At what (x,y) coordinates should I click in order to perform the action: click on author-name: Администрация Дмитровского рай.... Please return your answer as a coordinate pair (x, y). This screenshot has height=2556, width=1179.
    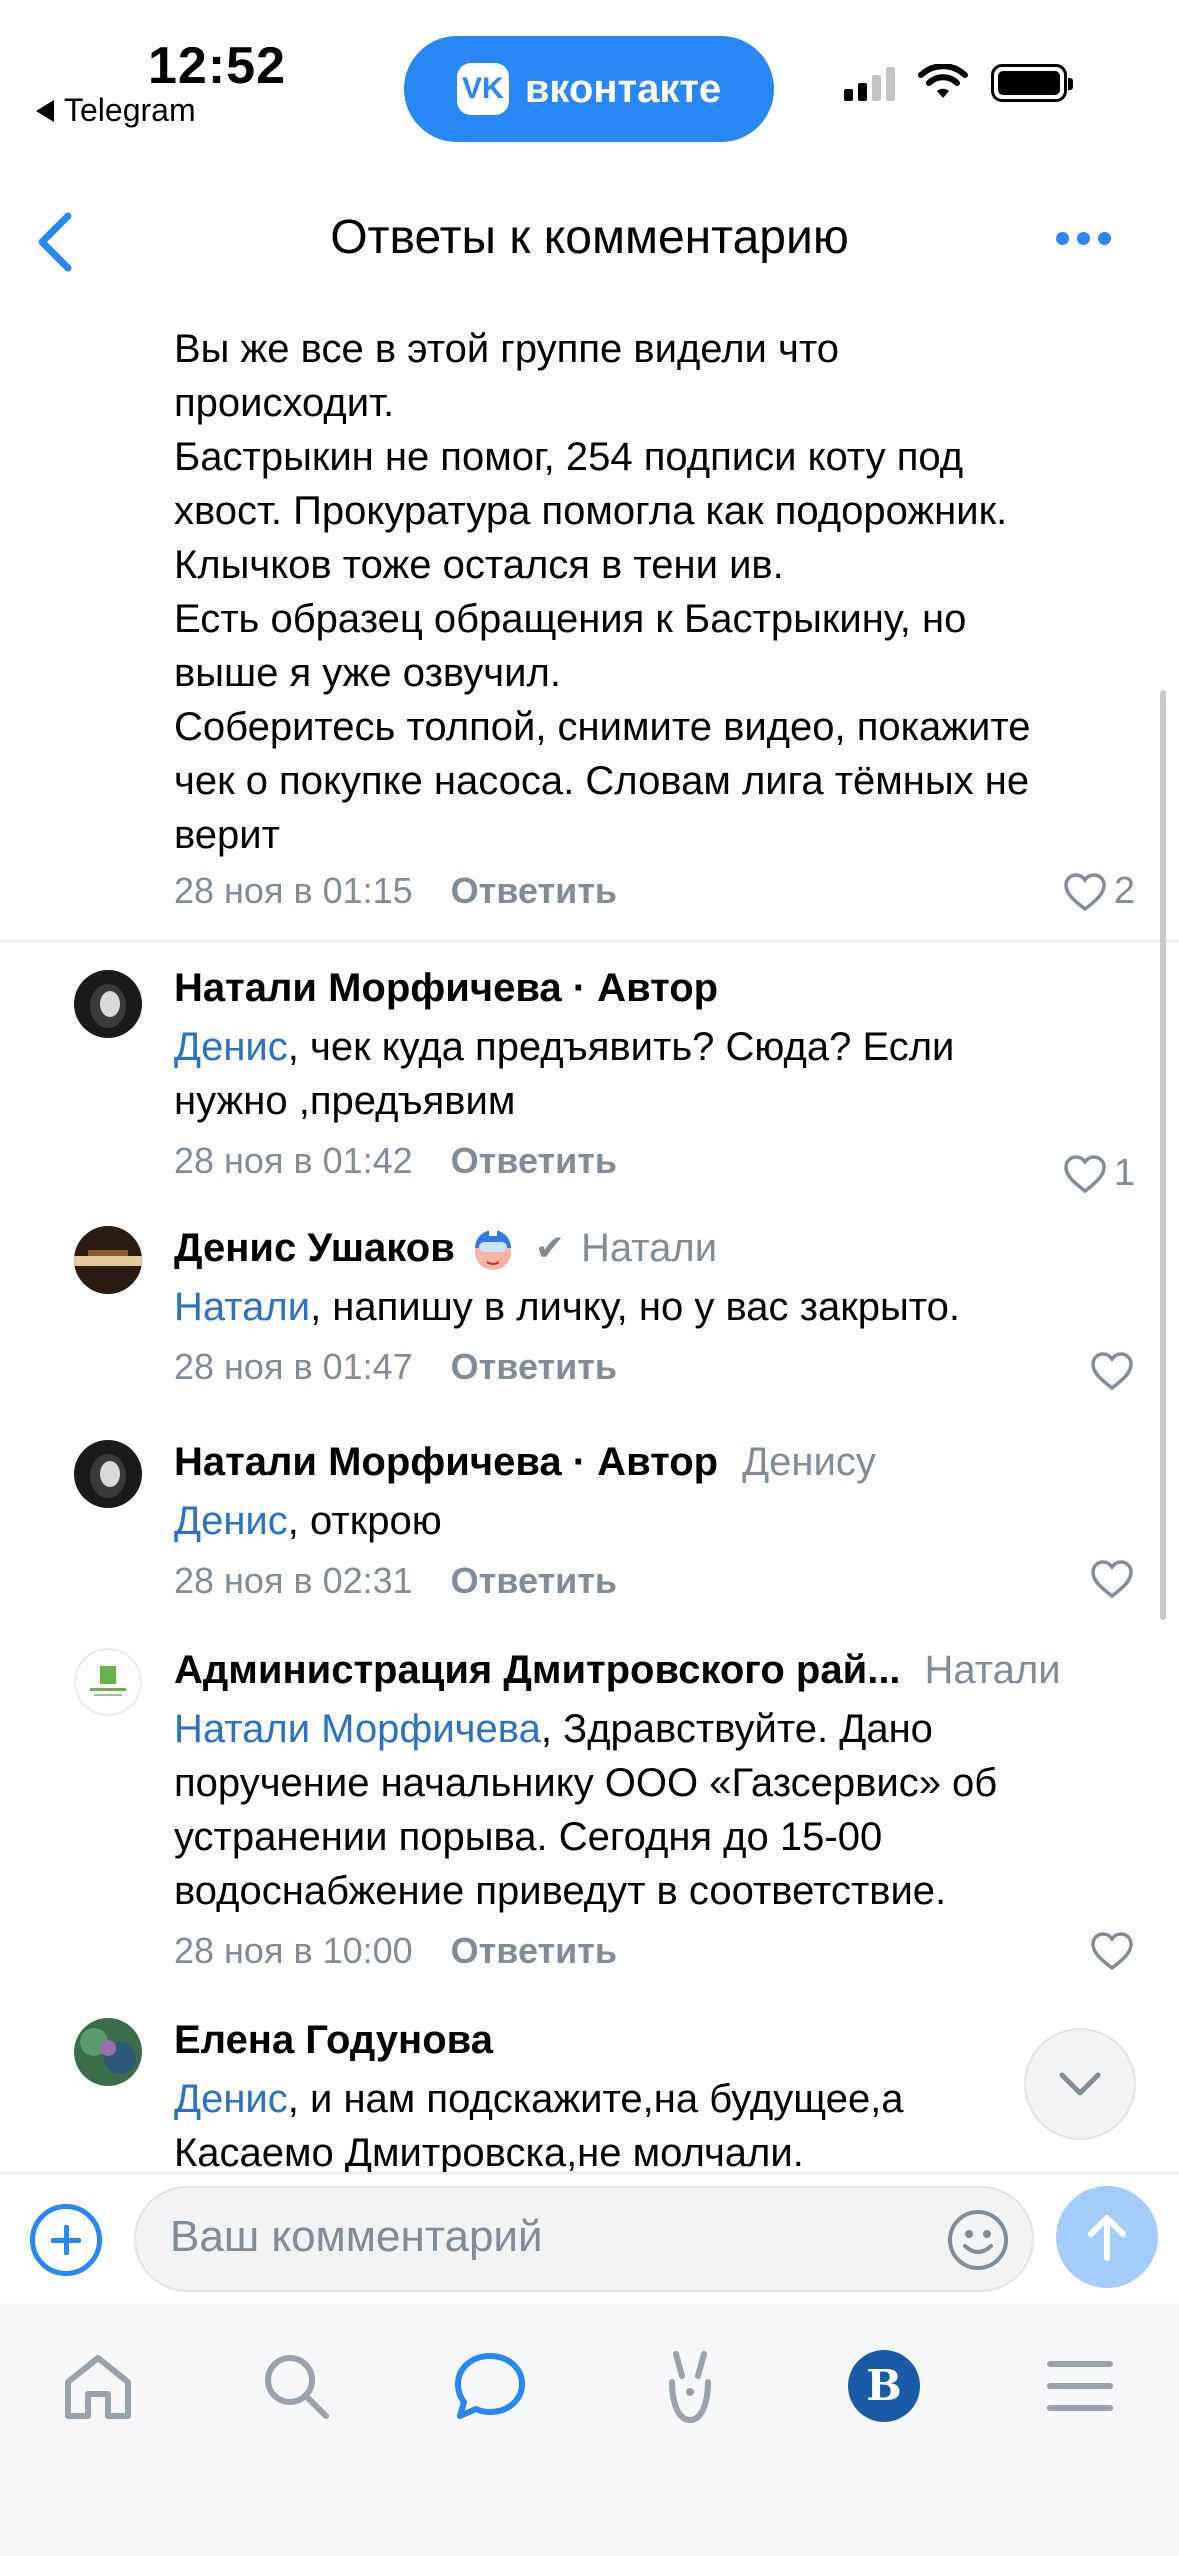
    Looking at the image, I should click on (537, 1670).